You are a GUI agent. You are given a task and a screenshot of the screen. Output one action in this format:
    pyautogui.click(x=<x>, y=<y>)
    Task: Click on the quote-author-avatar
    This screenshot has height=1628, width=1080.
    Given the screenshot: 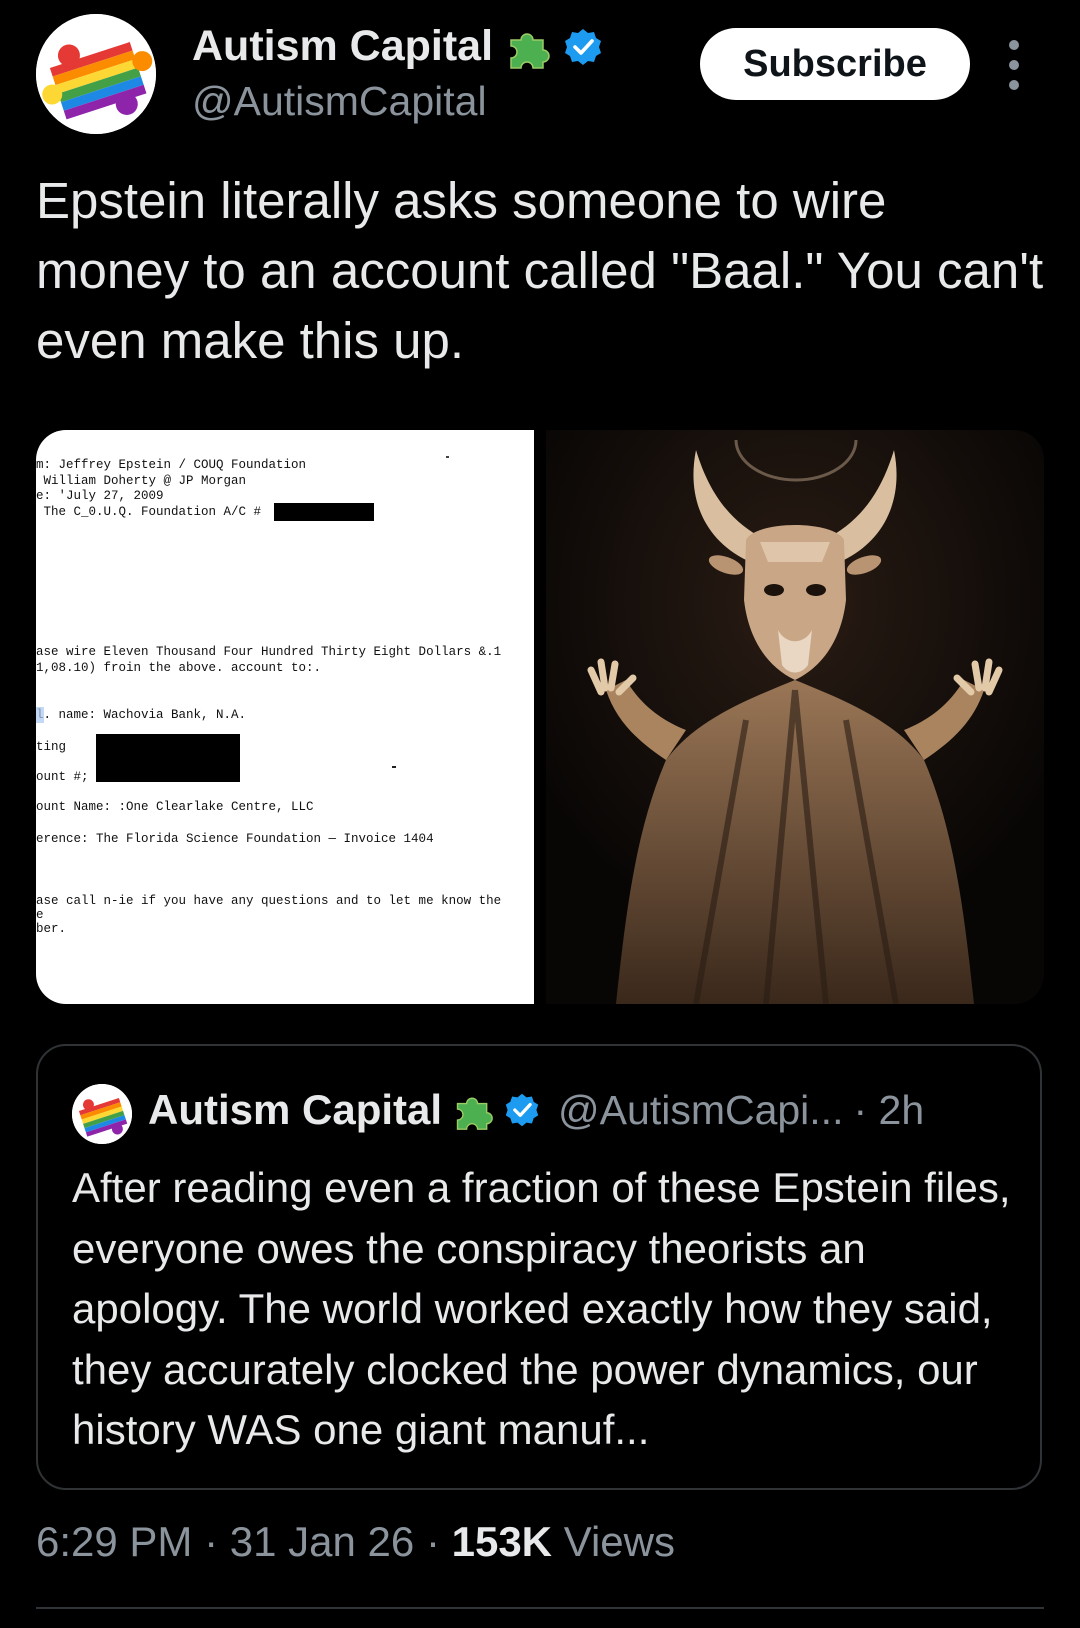 What is the action you would take?
    pyautogui.click(x=102, y=1114)
    